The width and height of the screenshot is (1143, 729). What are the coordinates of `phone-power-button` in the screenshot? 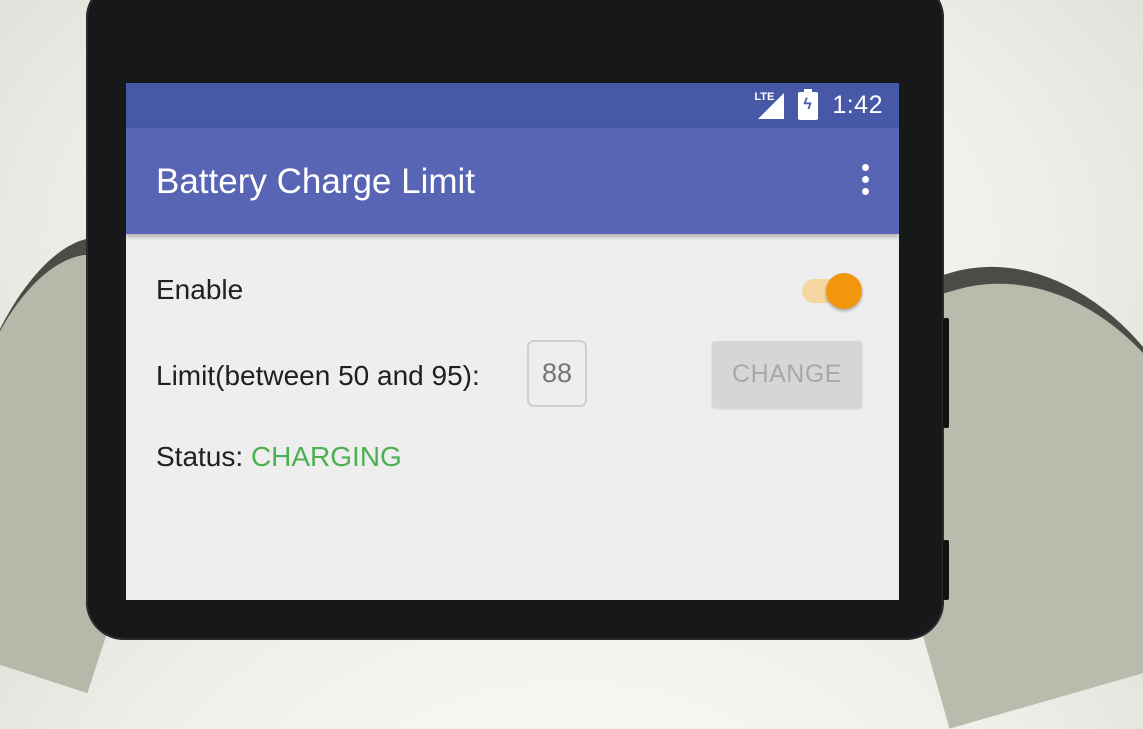 It's located at (946, 373).